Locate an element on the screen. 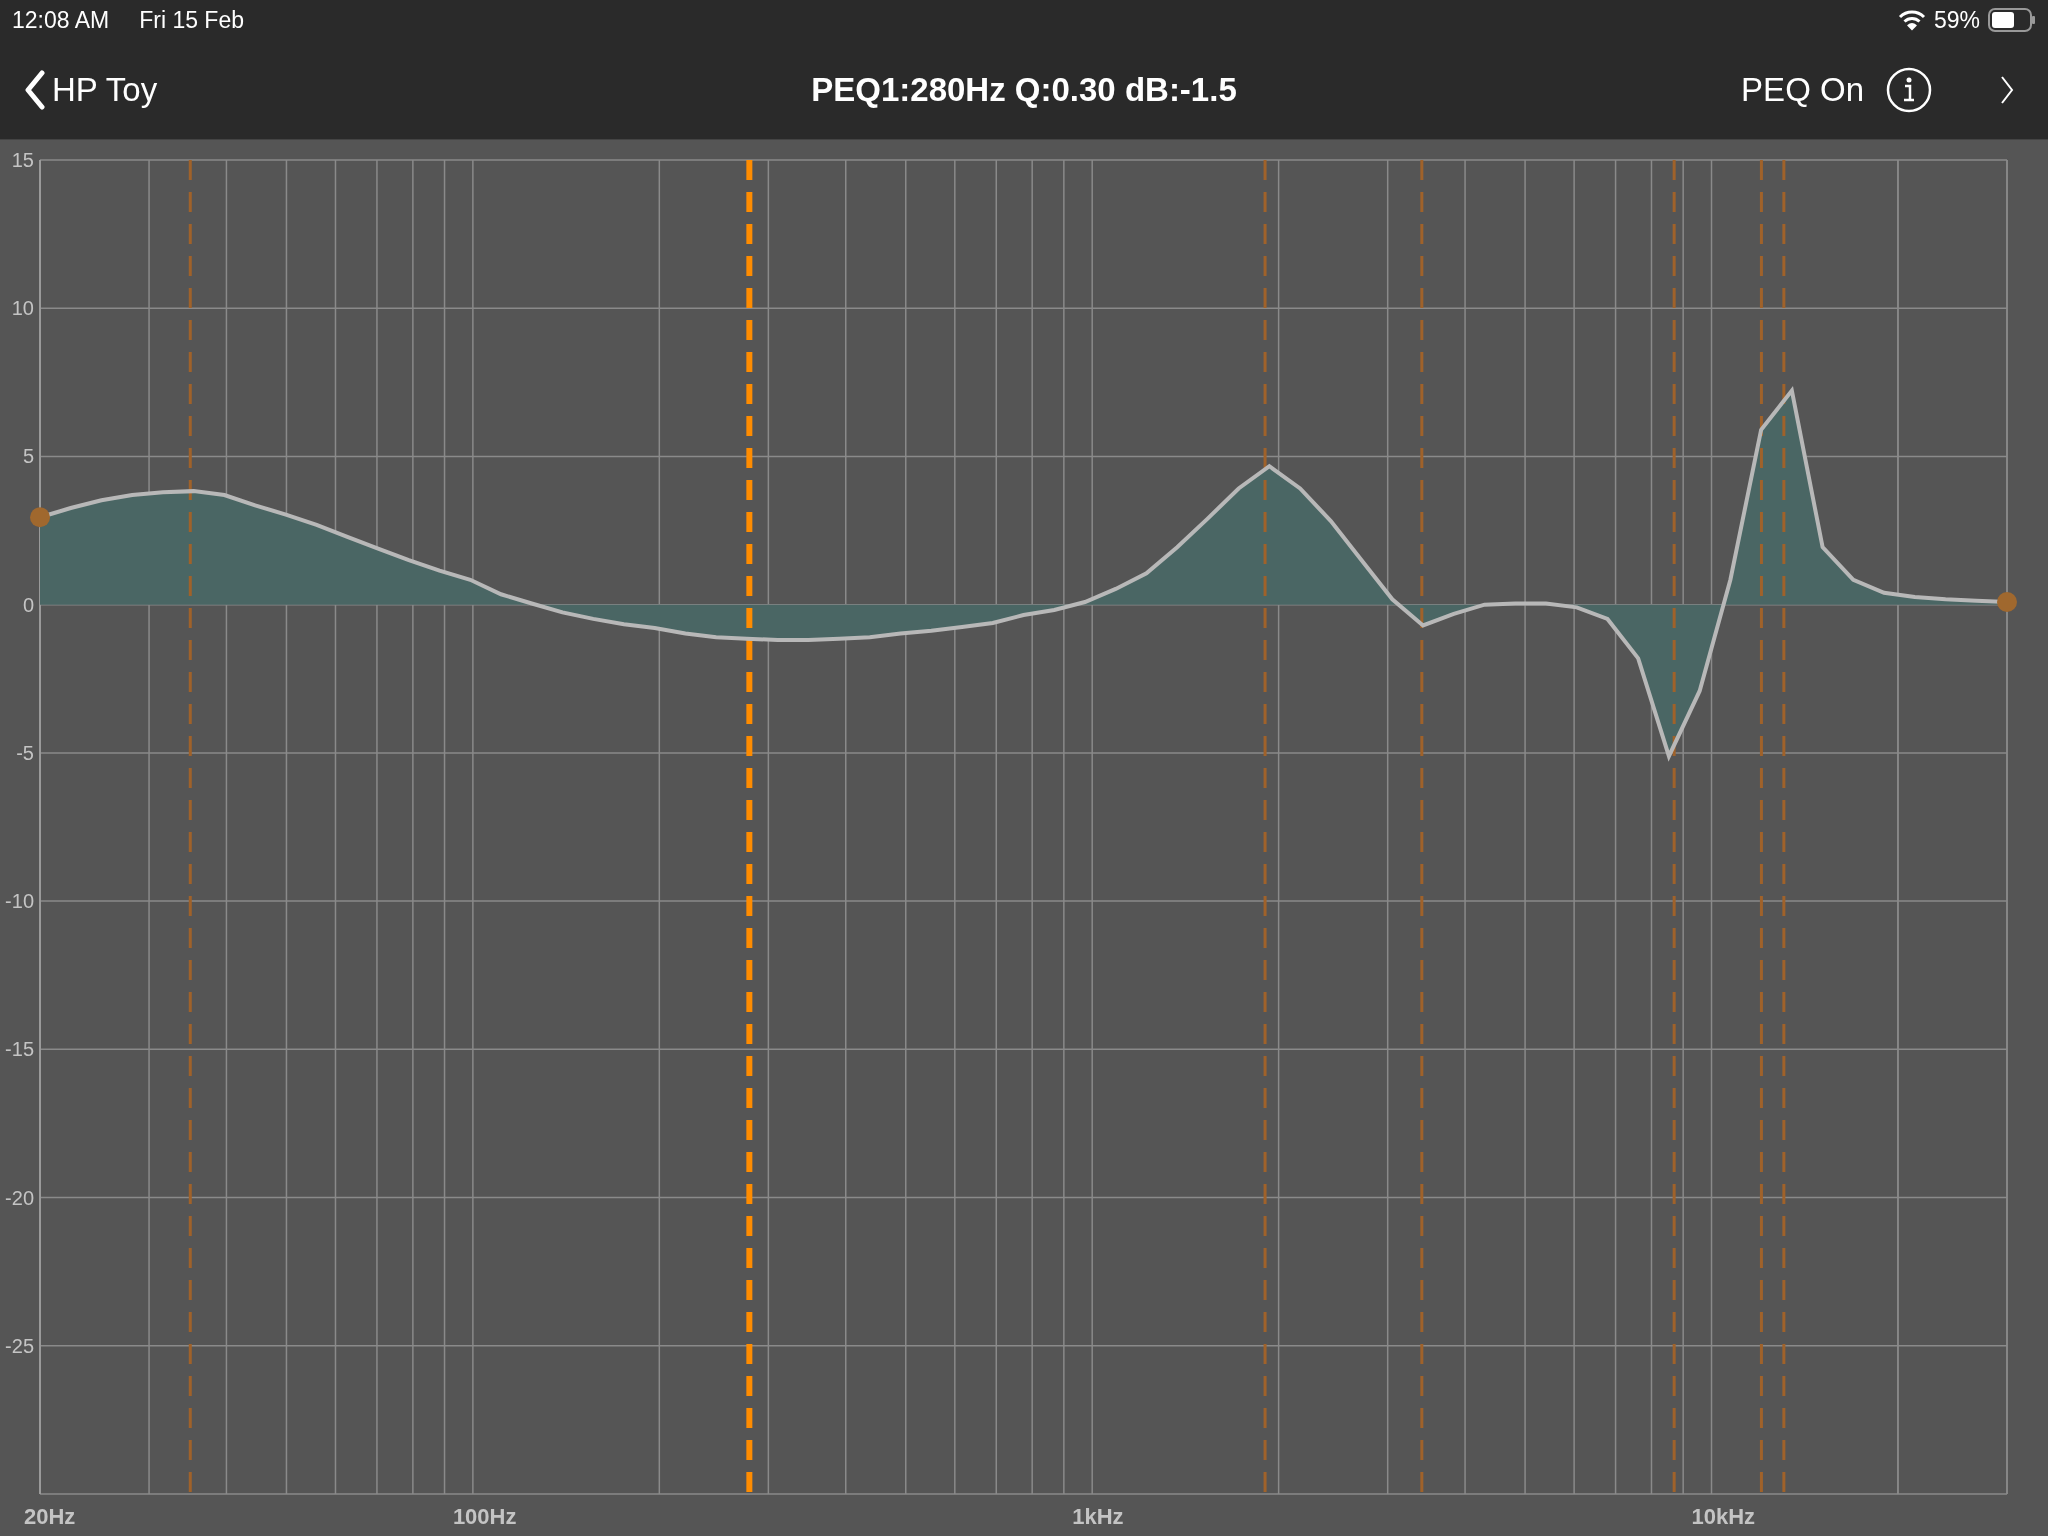  nav-title: PEQ1:280Hz Q:0.30 dB:-1.5 is located at coordinates (1024, 89).